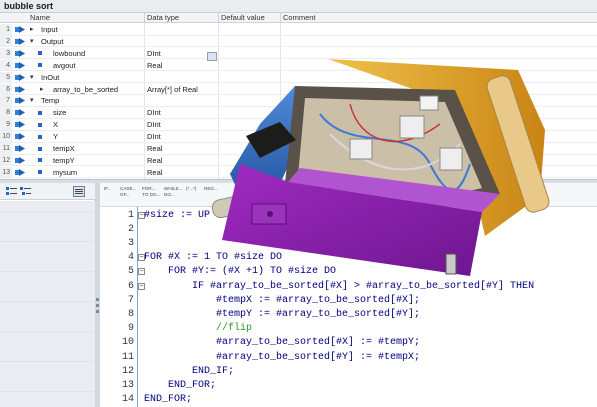 The height and width of the screenshot is (407, 597). I want to click on variable-name: avgout, so click(64, 65).